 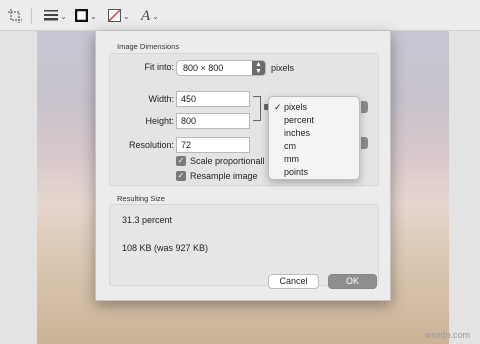 What do you see at coordinates (141, 198) in the screenshot?
I see `resulting-size-title: Resulting Size` at bounding box center [141, 198].